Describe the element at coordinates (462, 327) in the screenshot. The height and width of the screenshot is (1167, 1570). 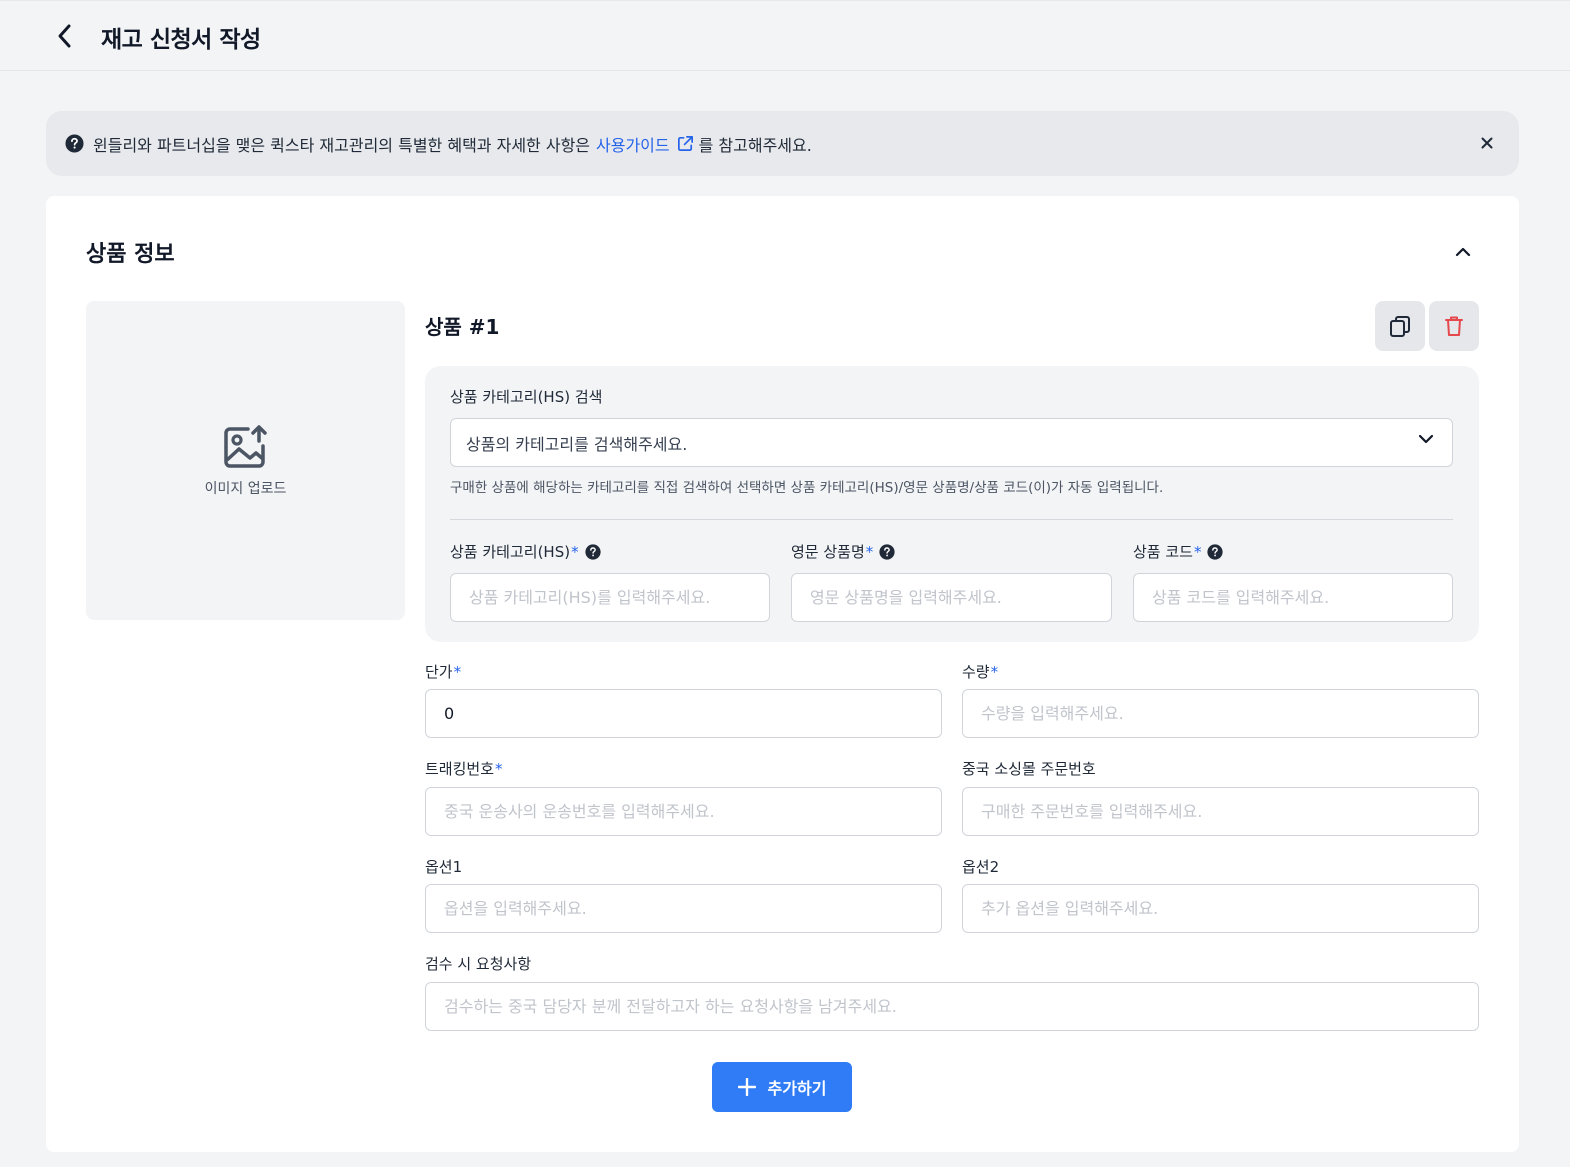
I see `product-title: 상품 #1` at that location.